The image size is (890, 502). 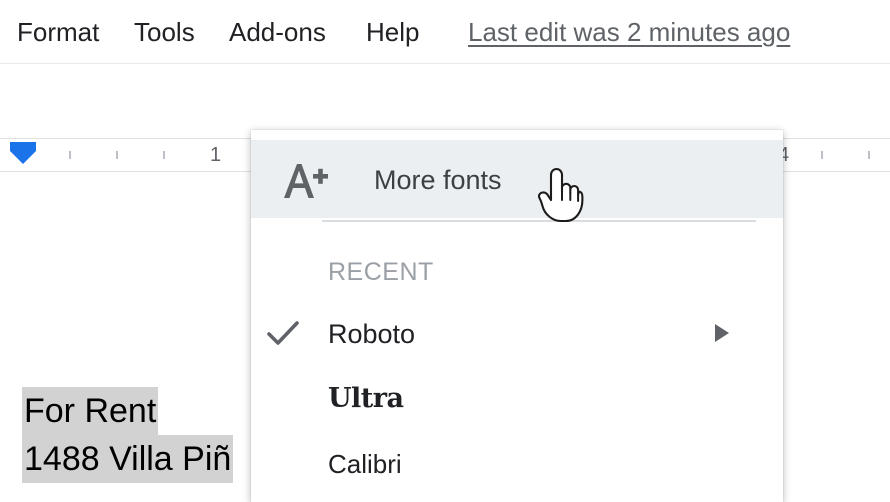 What do you see at coordinates (90, 411) in the screenshot?
I see `document-line-1: For Rent` at bounding box center [90, 411].